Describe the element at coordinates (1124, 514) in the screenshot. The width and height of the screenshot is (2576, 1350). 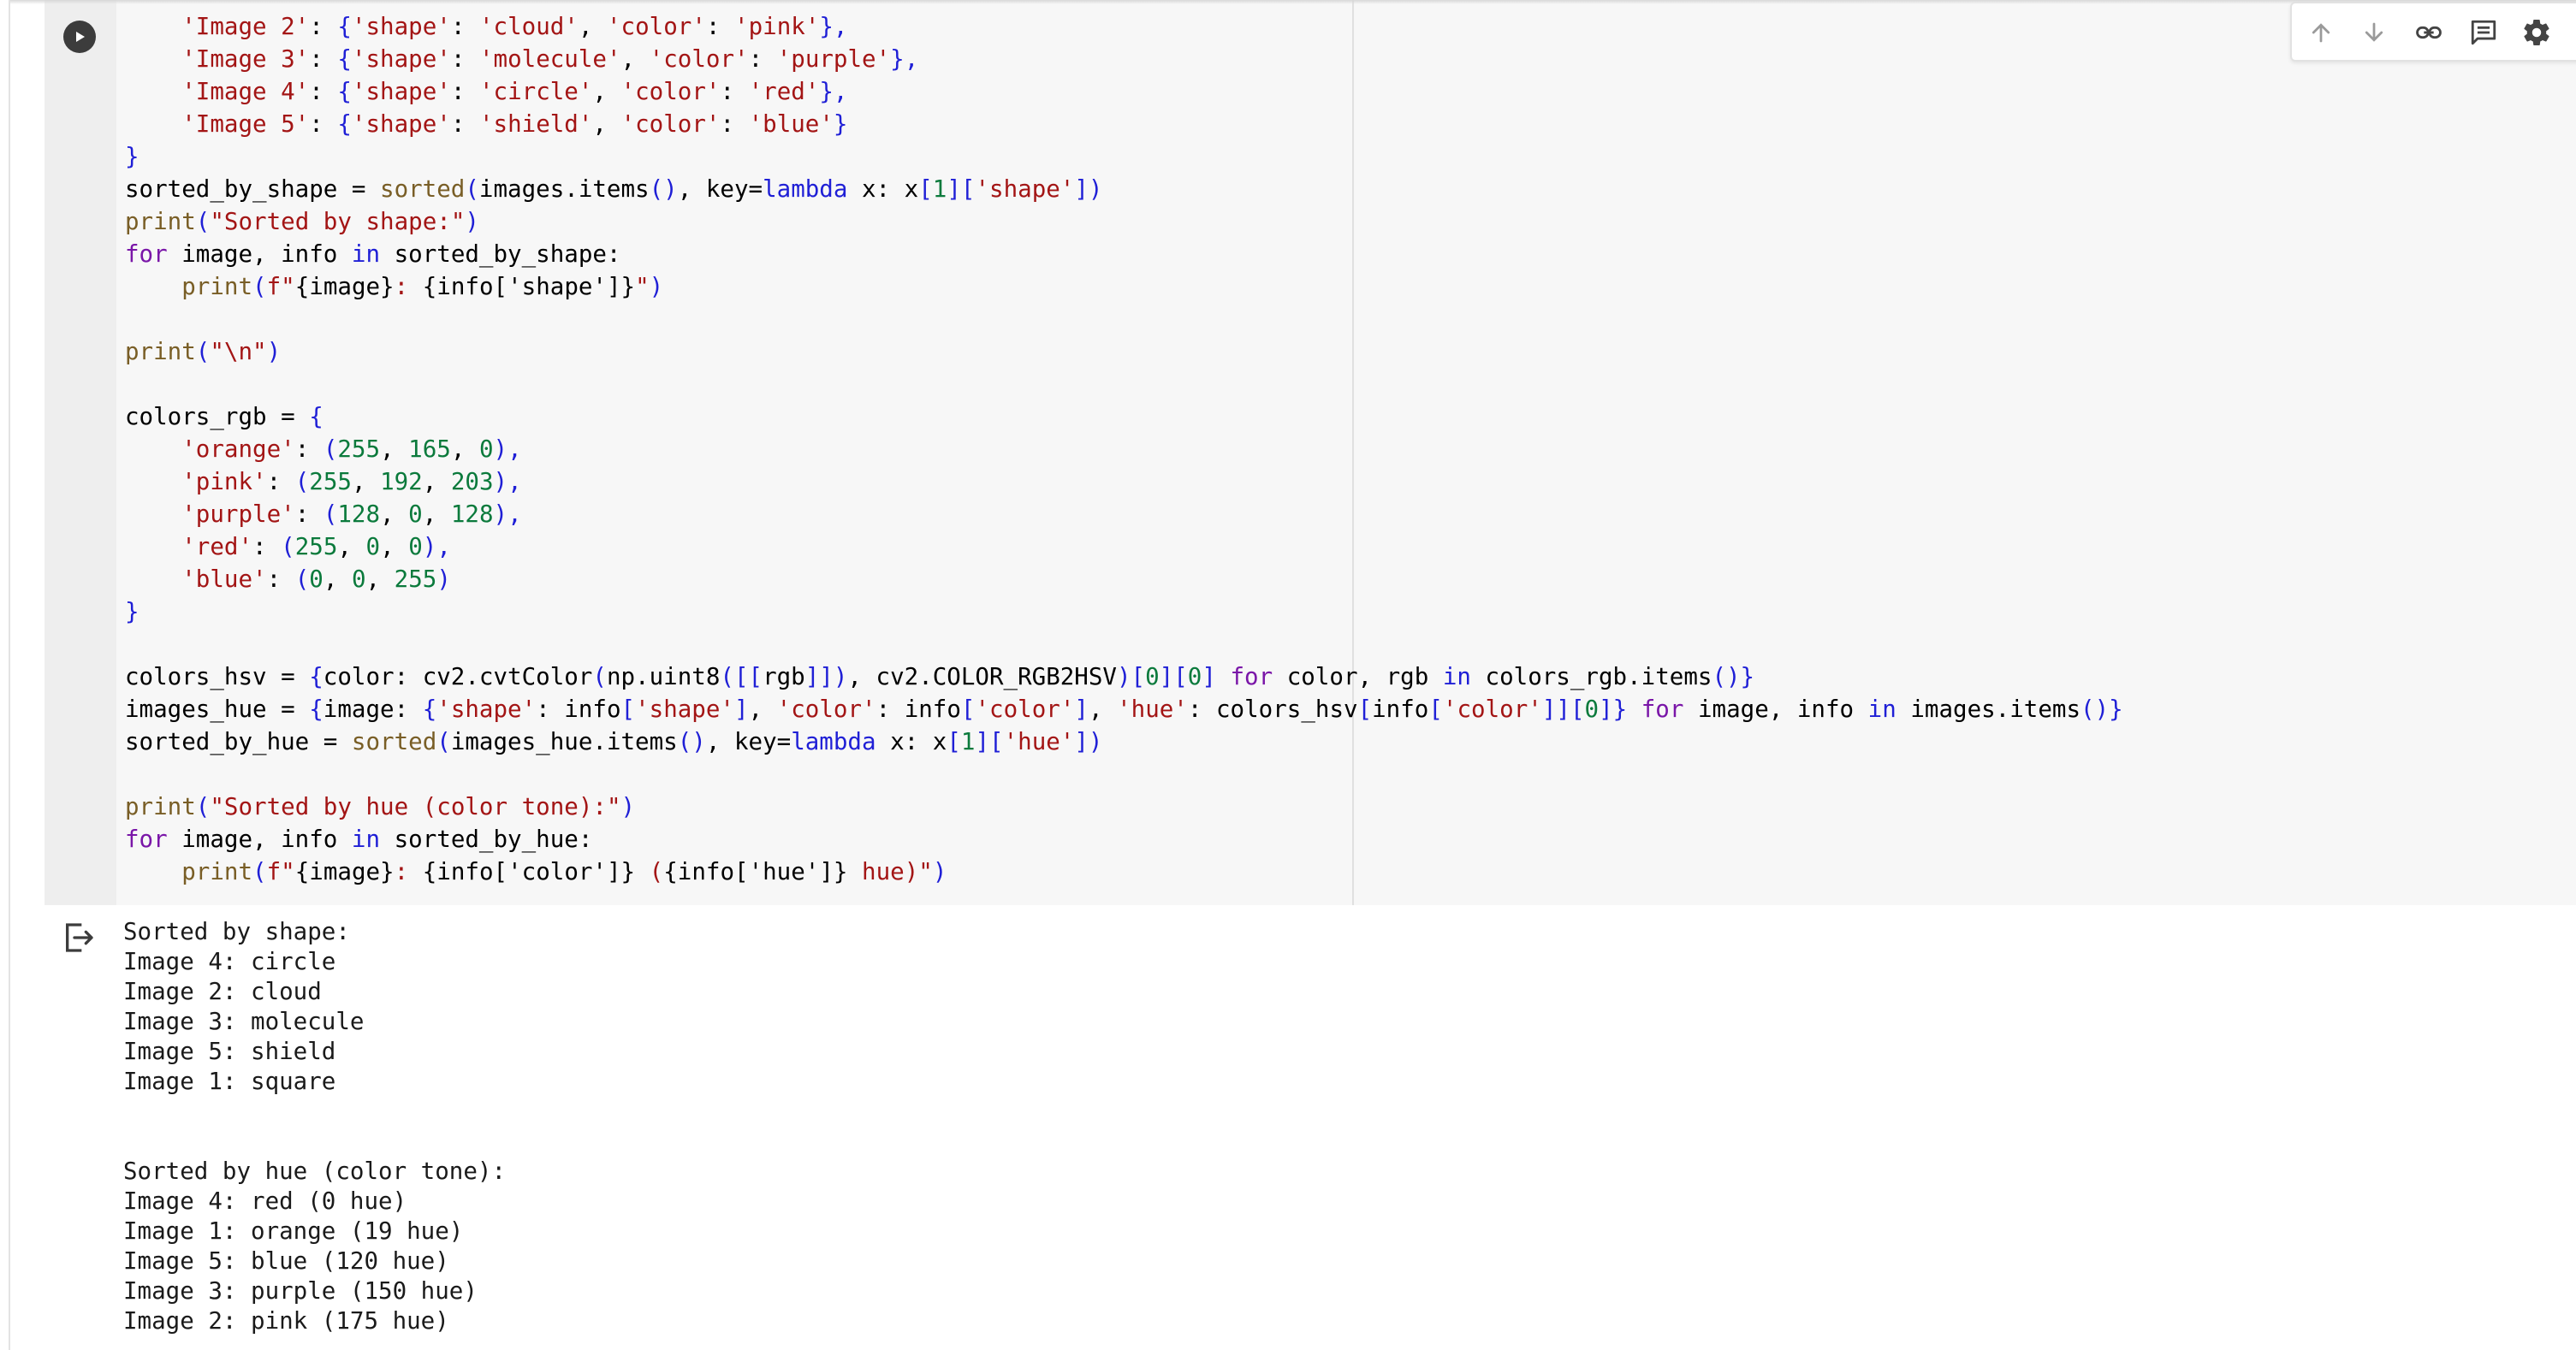
I see `code-line: 'purple': (128, 0, 128),` at that location.